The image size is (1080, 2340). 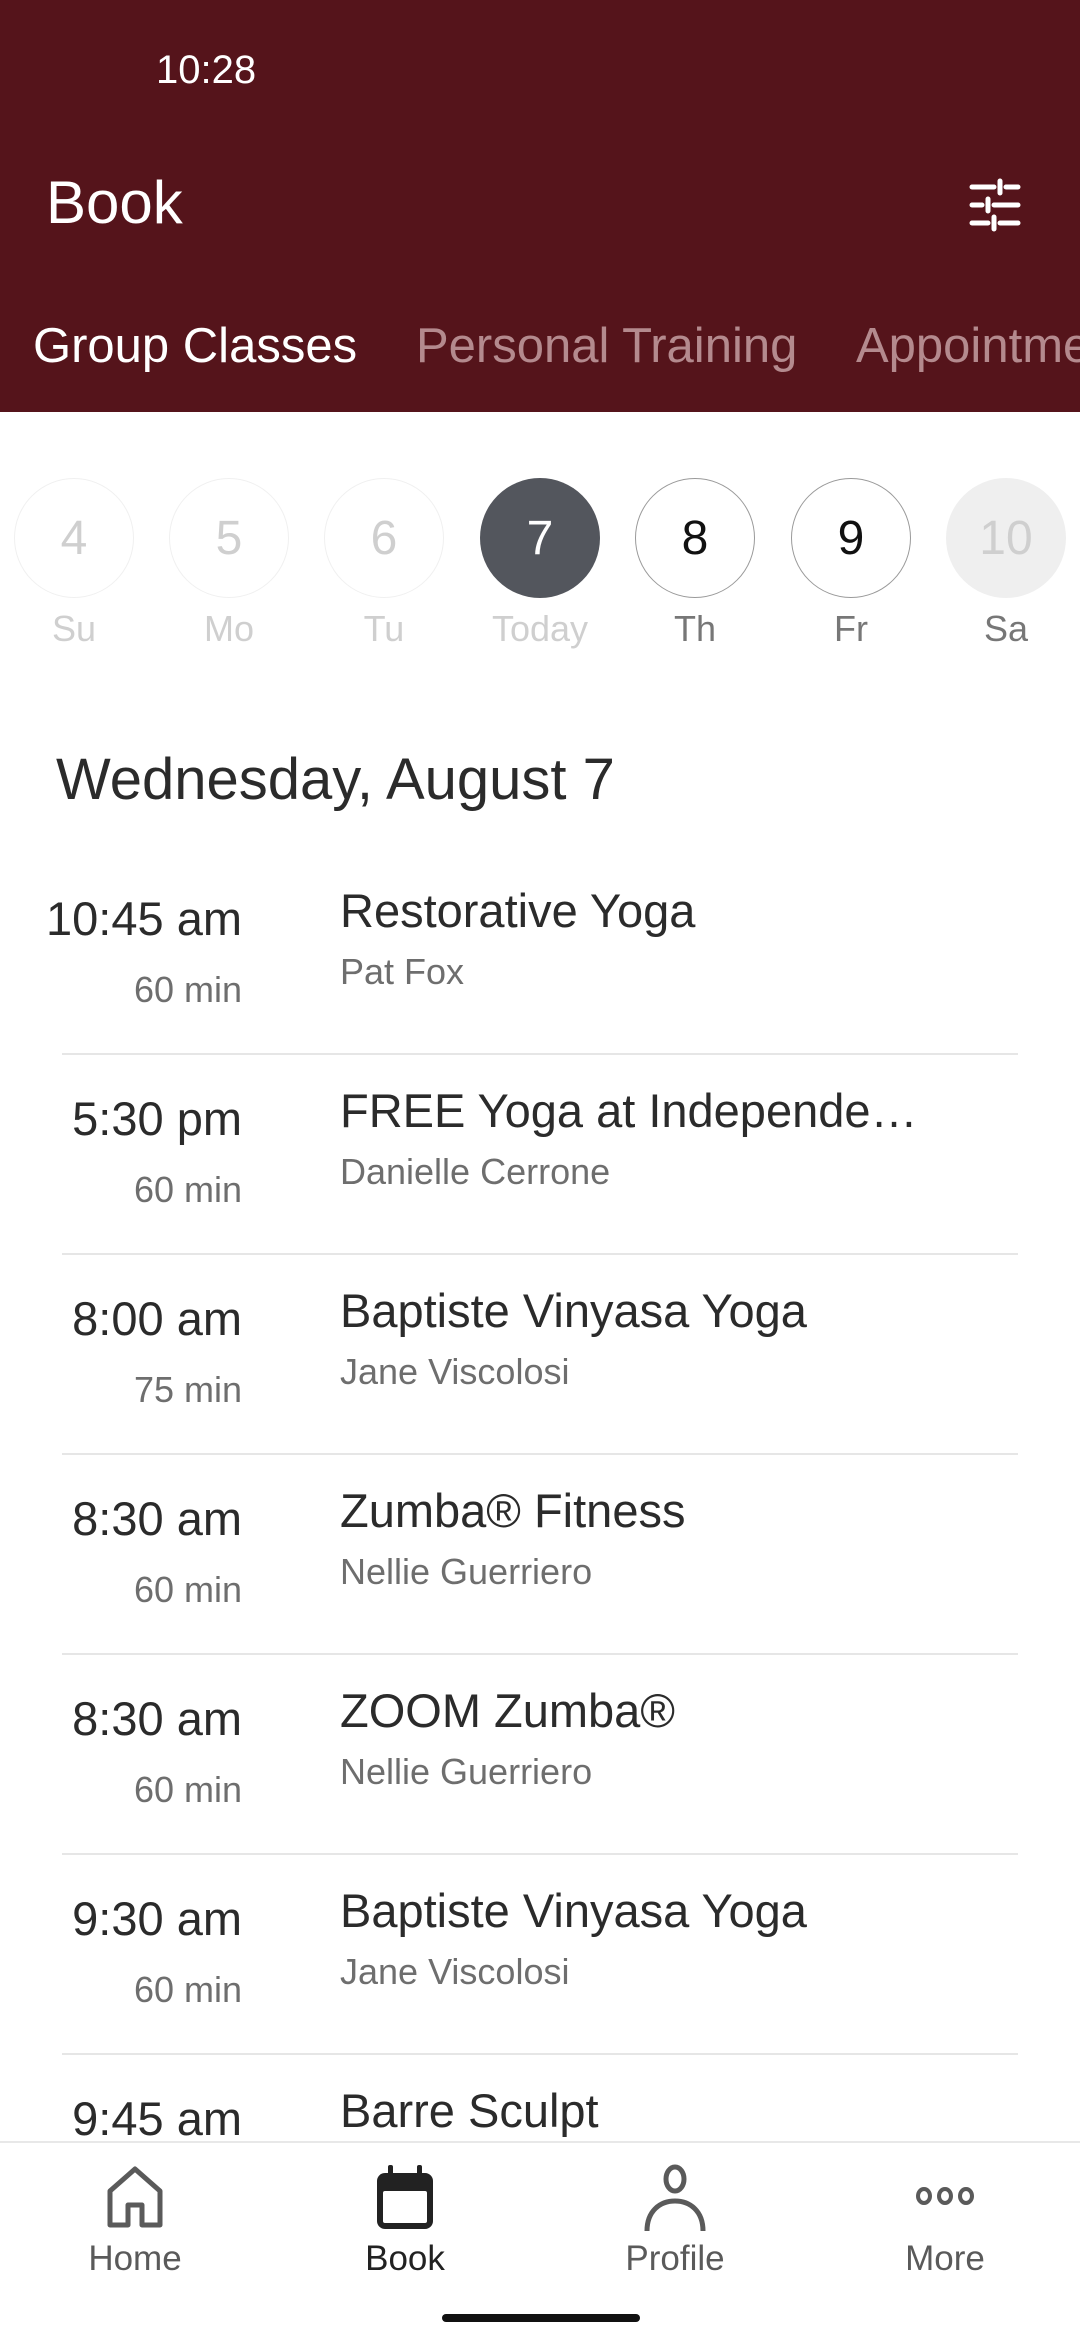 I want to click on class-name: Zumba® Fitness, so click(x=513, y=1510).